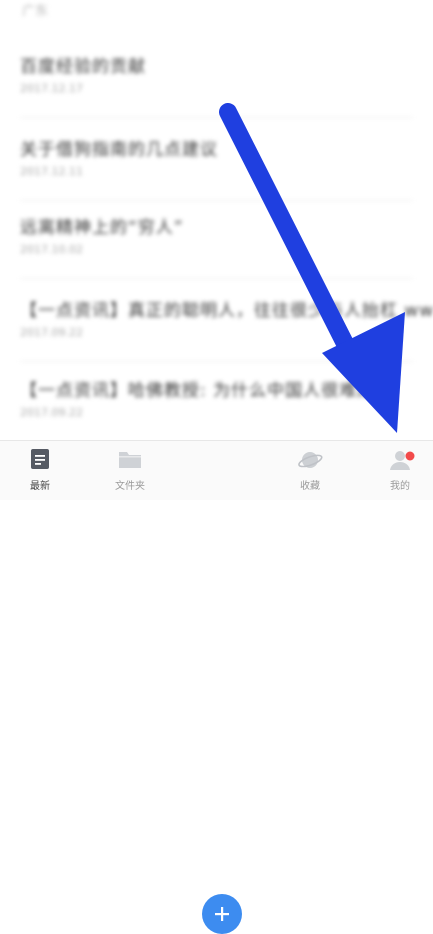 The height and width of the screenshot is (934, 433). What do you see at coordinates (51, 88) in the screenshot?
I see `note-date: 2017.12.17` at bounding box center [51, 88].